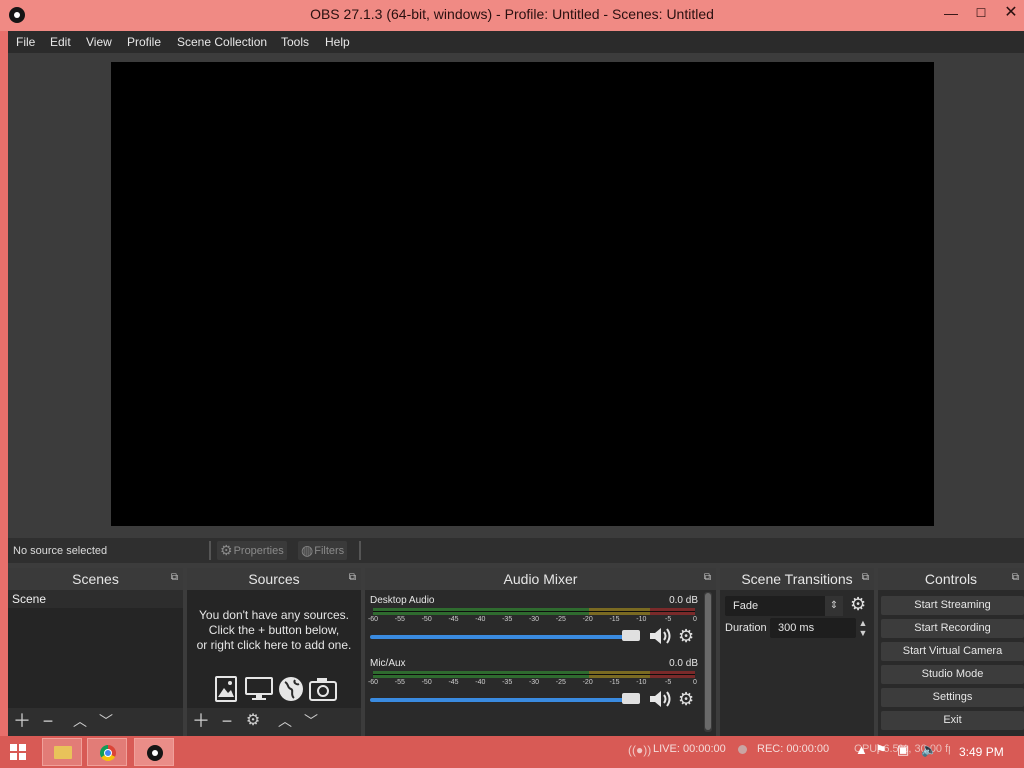 Image resolution: width=1024 pixels, height=768 pixels. What do you see at coordinates (222, 42) in the screenshot?
I see `menu-scene-collection: Scene Collection` at bounding box center [222, 42].